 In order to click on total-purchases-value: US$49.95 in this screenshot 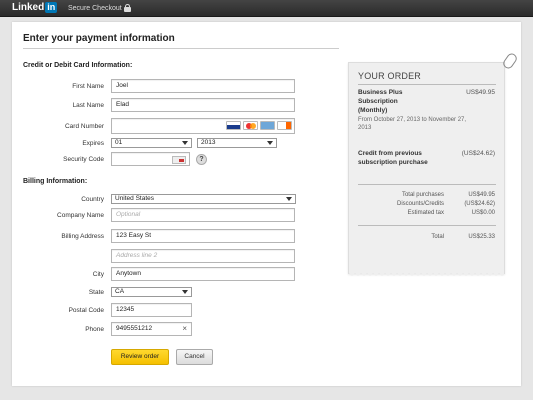, I will do `click(481, 195)`.